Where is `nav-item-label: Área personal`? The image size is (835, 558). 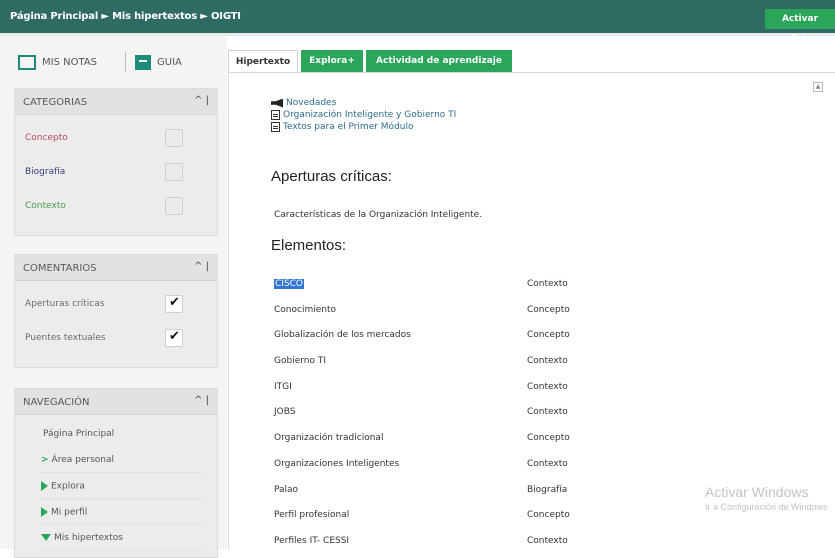 nav-item-label: Área personal is located at coordinates (82, 460).